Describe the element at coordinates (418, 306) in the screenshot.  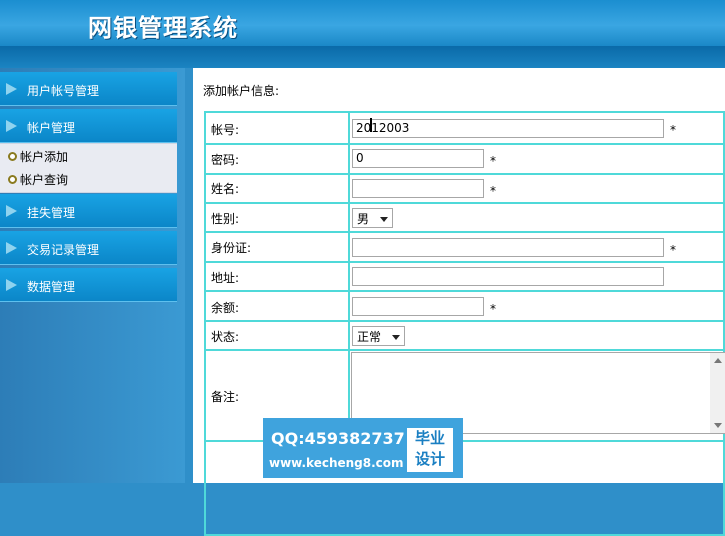
I see `balance-input` at that location.